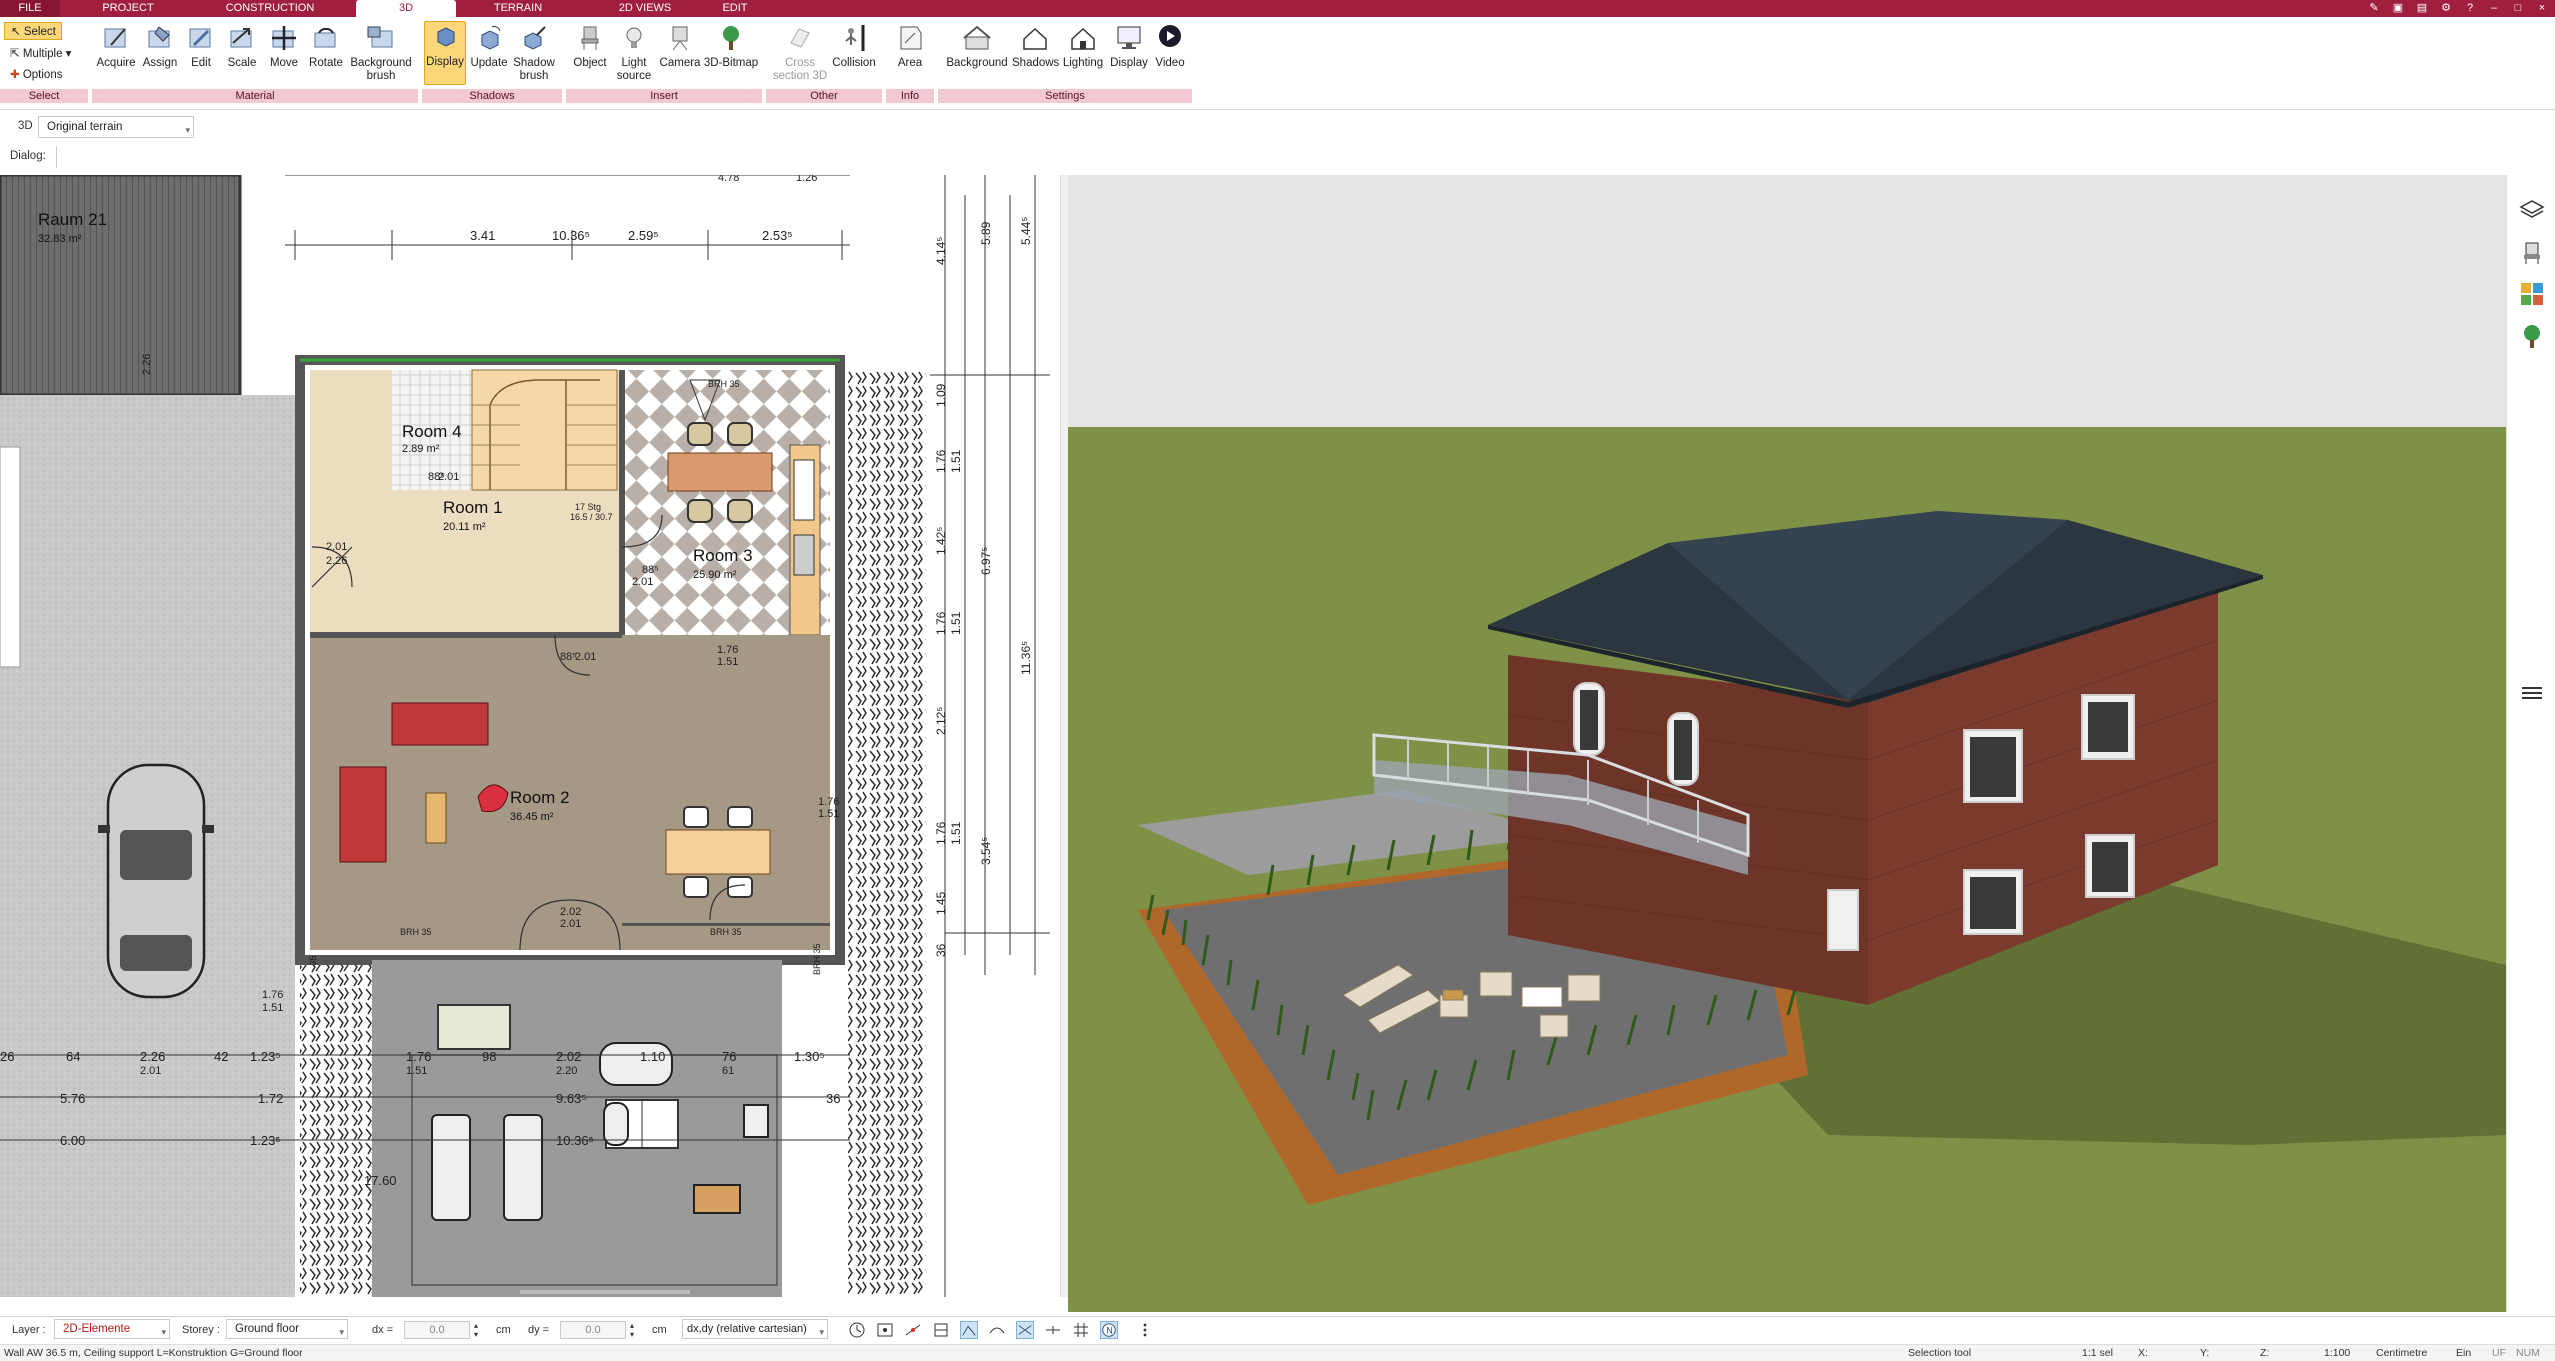 The image size is (2555, 1361). I want to click on menu-file: FILE, so click(30, 8).